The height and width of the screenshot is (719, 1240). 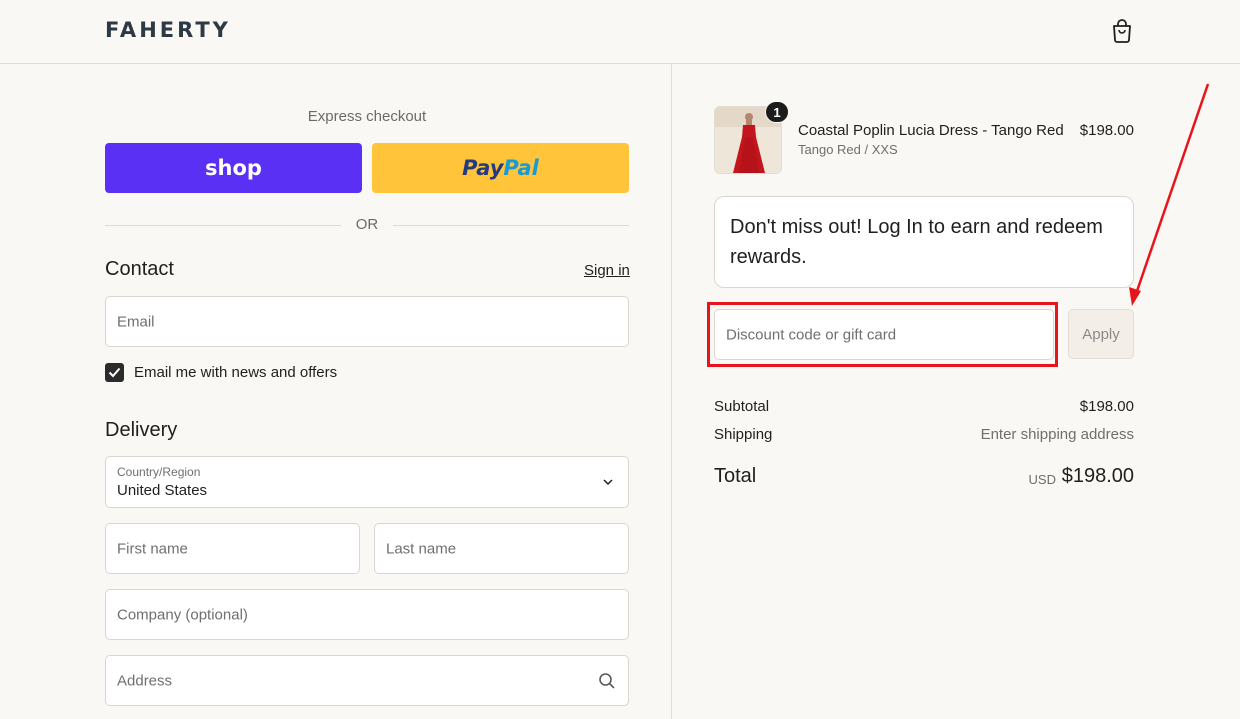 I want to click on contact-heading: Contact, so click(x=139, y=269).